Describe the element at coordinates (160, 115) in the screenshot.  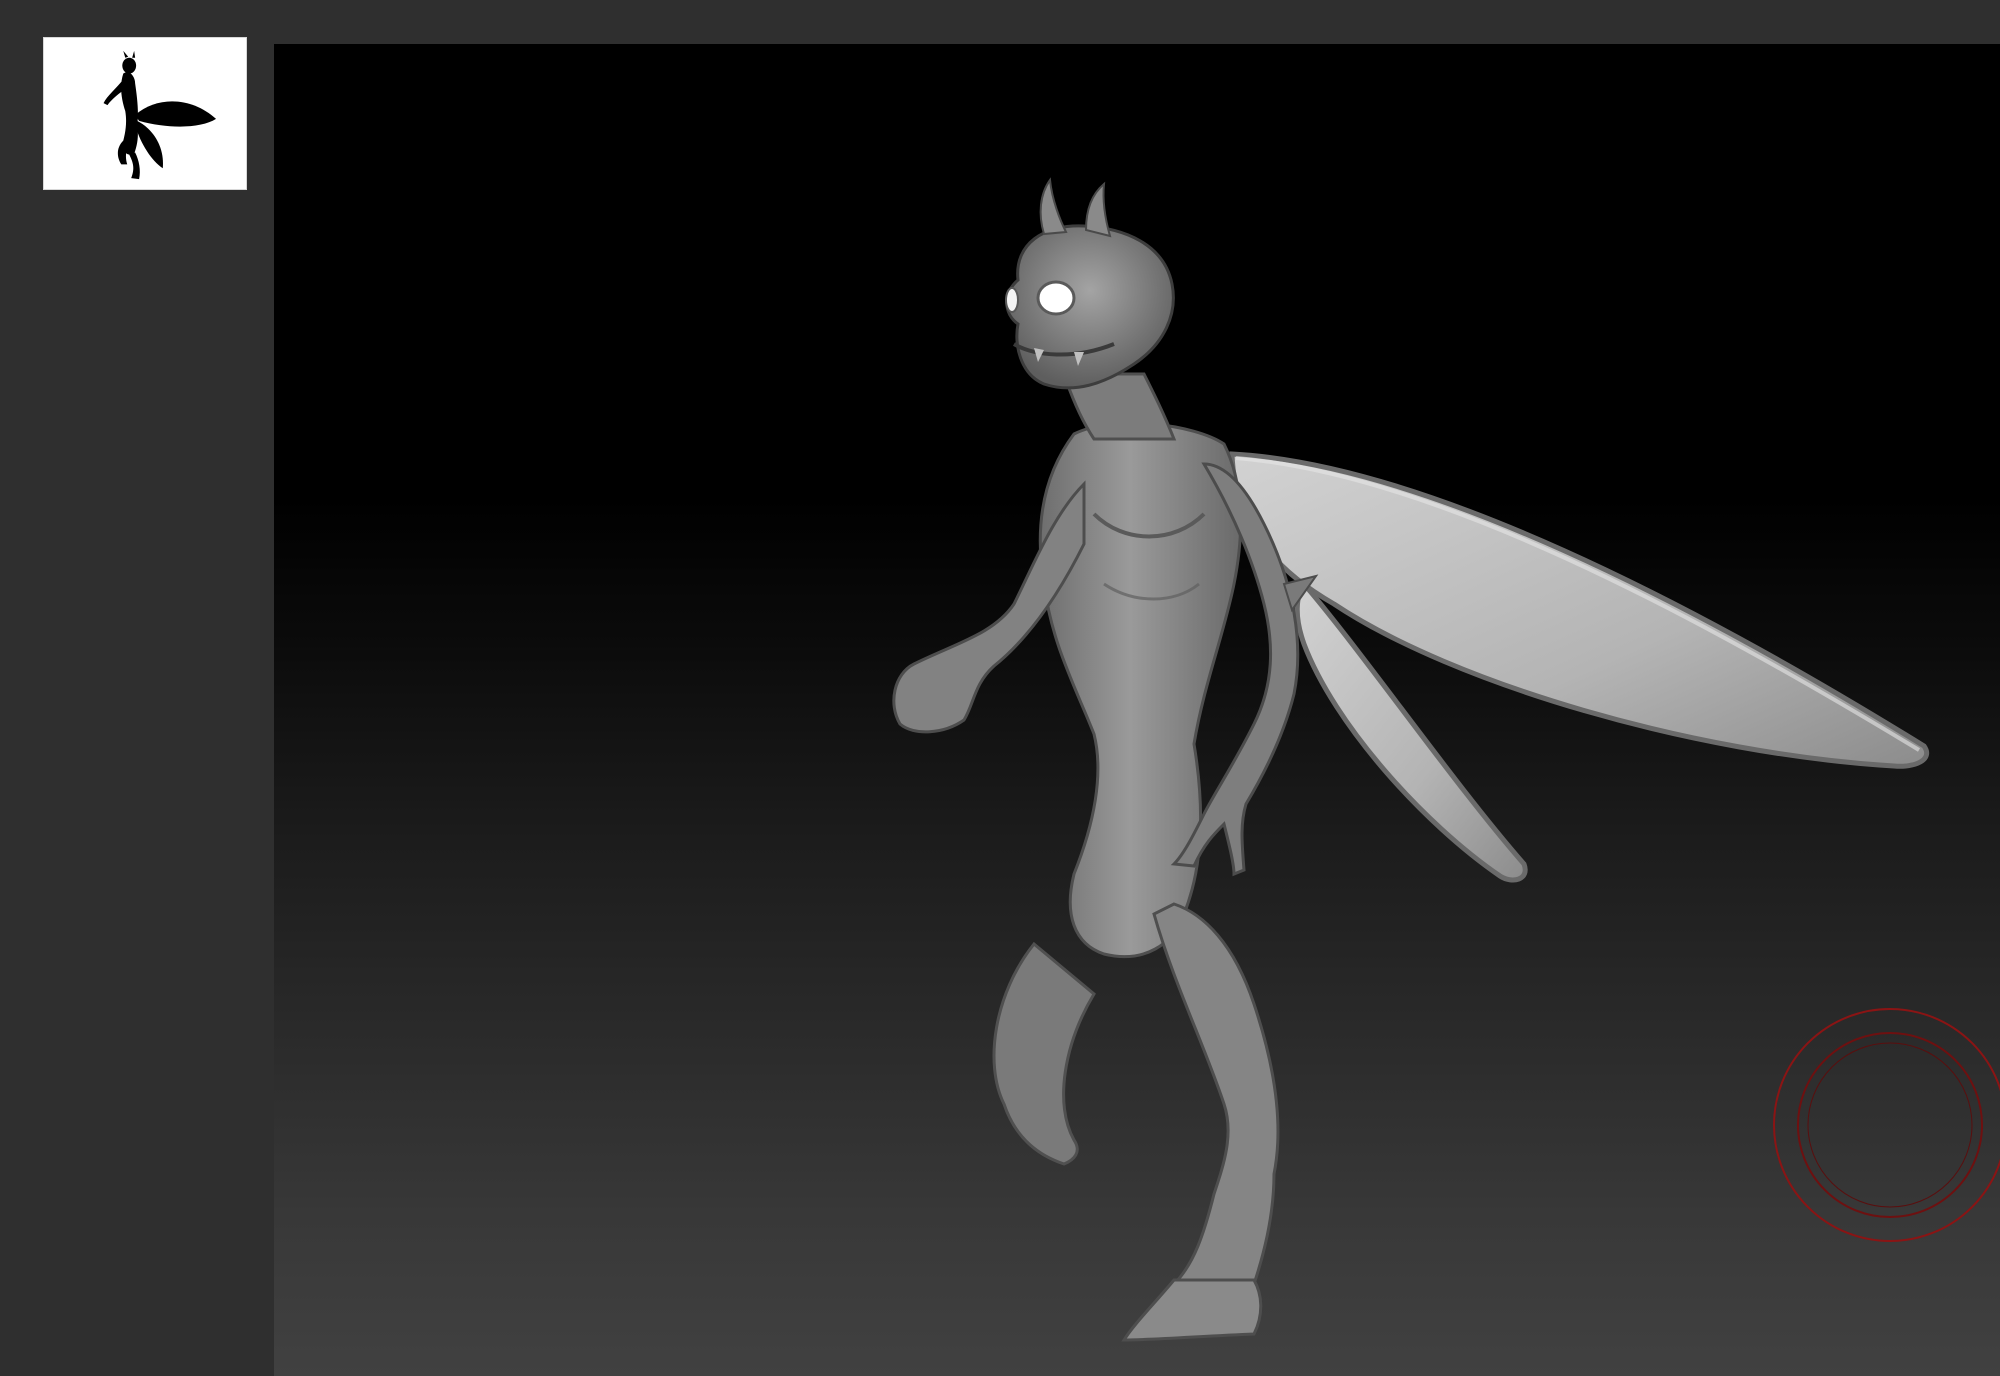
I see `fairy-silhouette-icon` at that location.